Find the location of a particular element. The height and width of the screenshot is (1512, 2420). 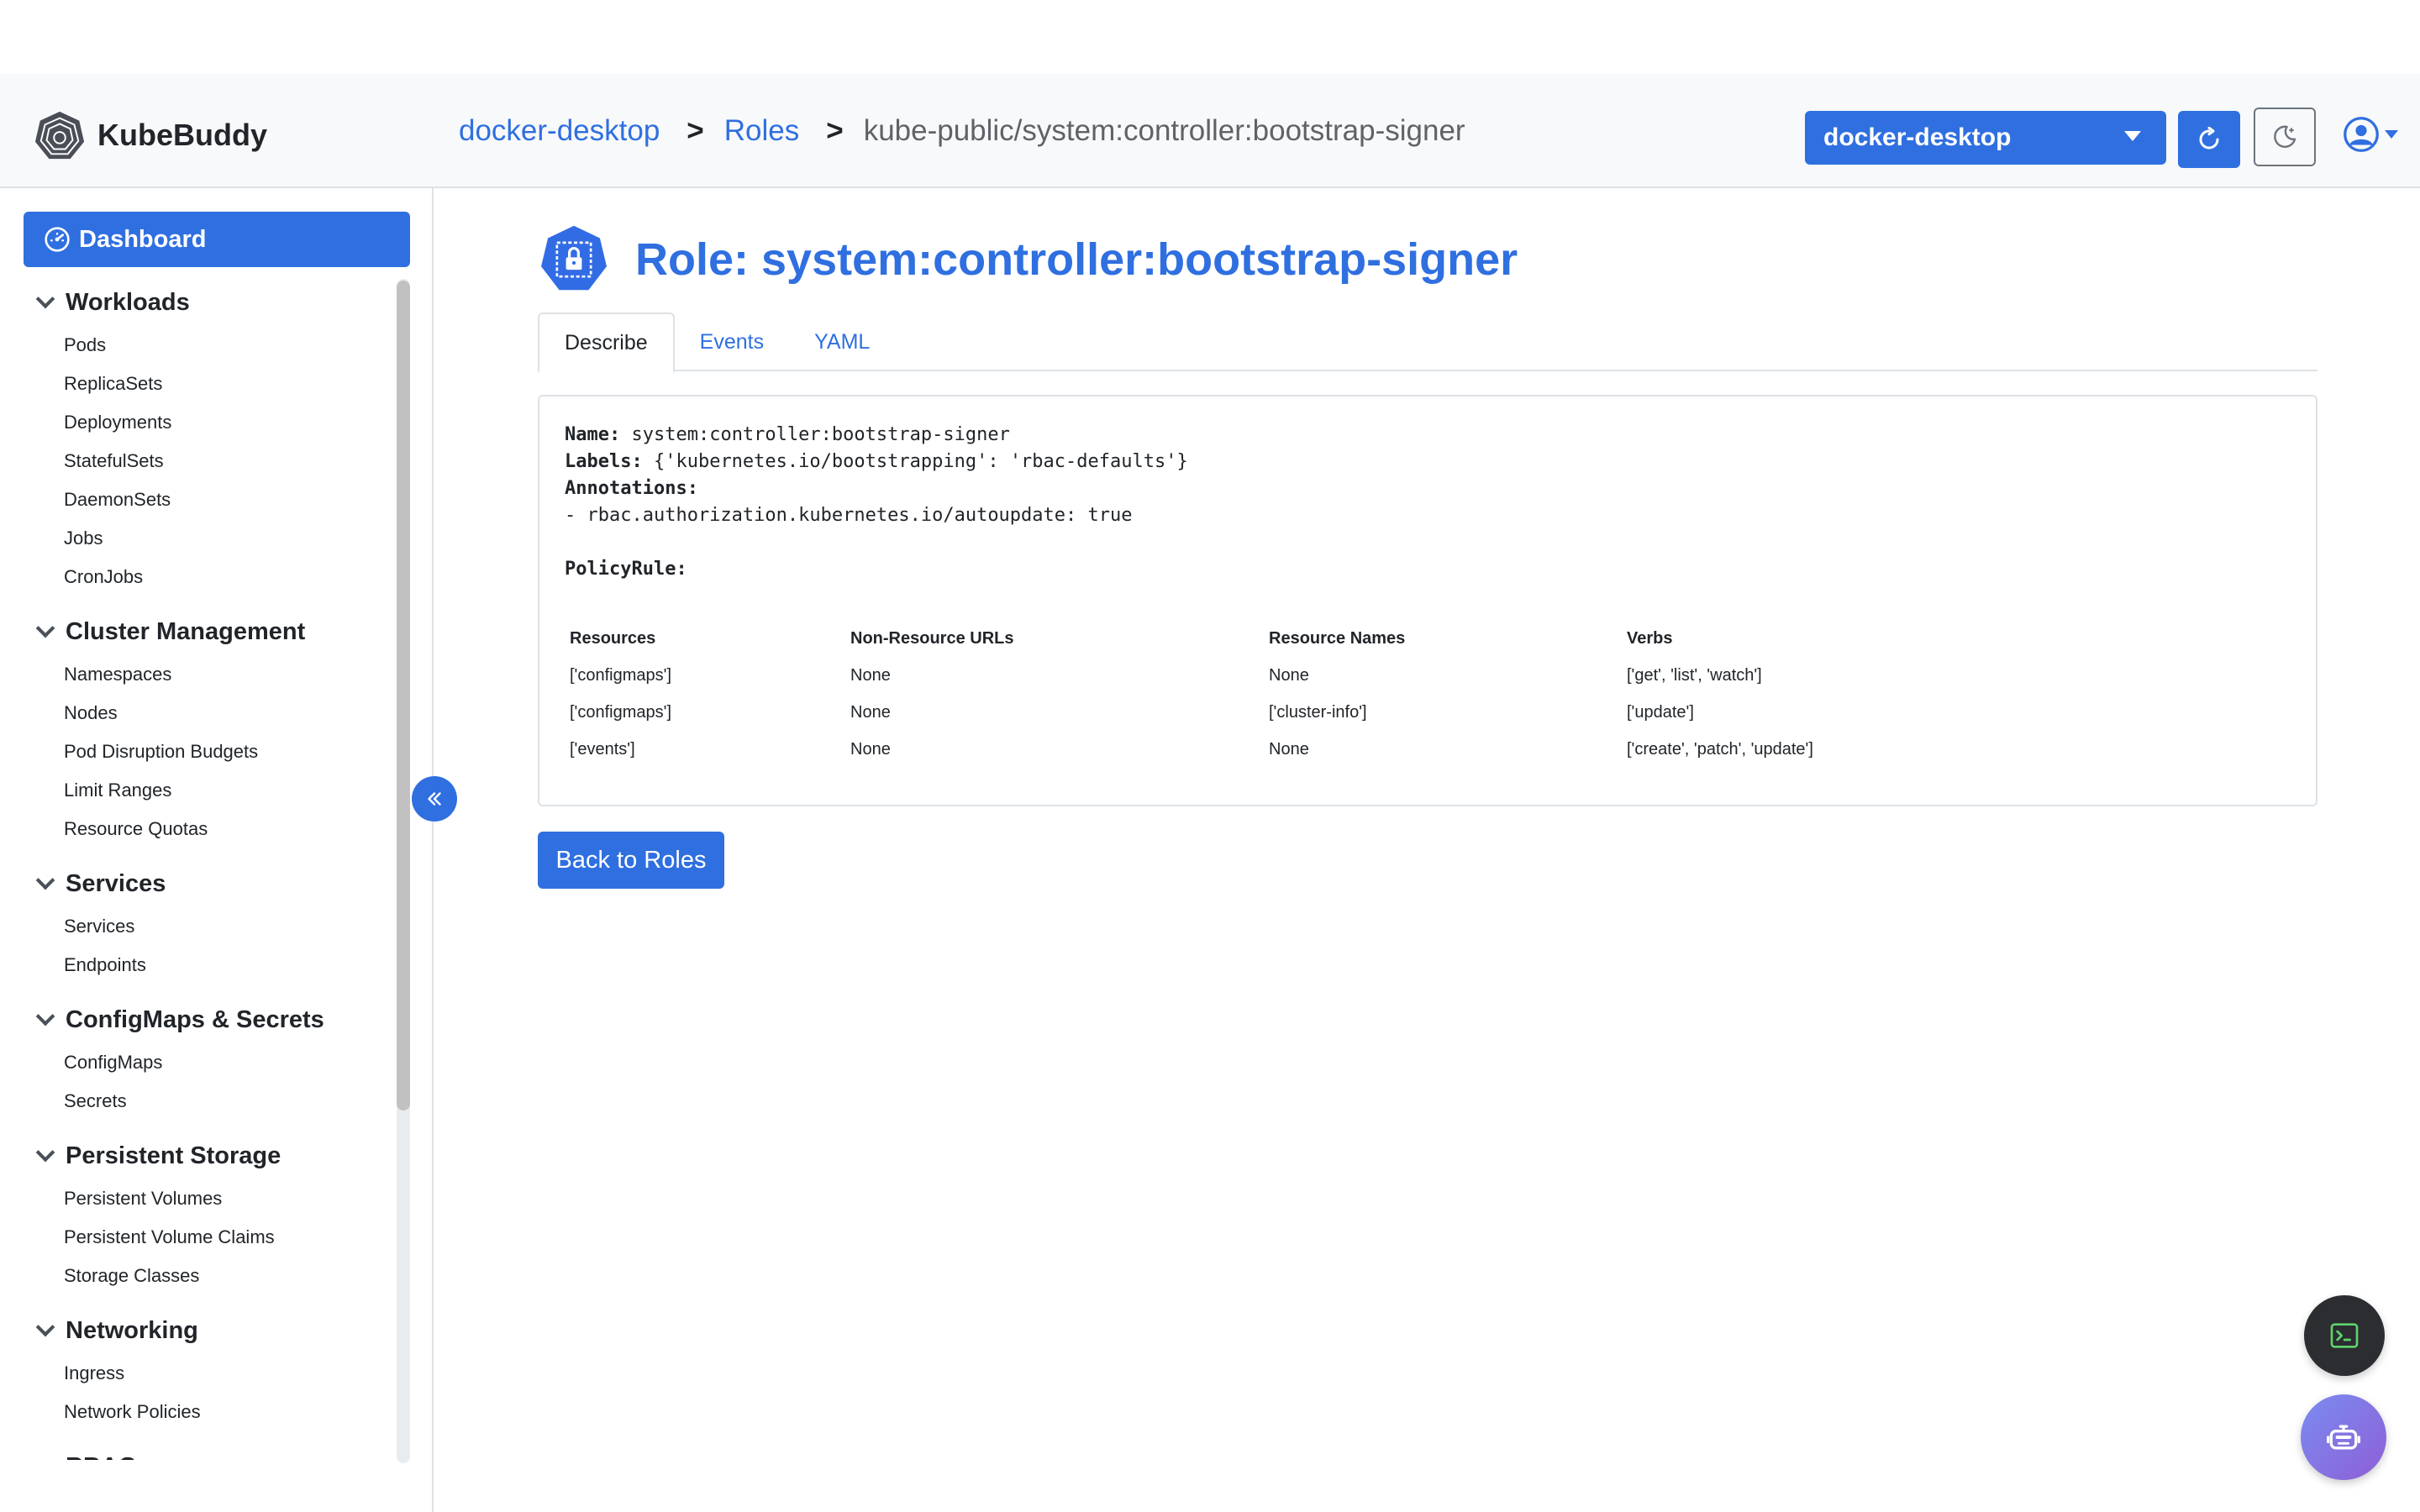

sidebar-item: StatefulSets is located at coordinates (214, 461).